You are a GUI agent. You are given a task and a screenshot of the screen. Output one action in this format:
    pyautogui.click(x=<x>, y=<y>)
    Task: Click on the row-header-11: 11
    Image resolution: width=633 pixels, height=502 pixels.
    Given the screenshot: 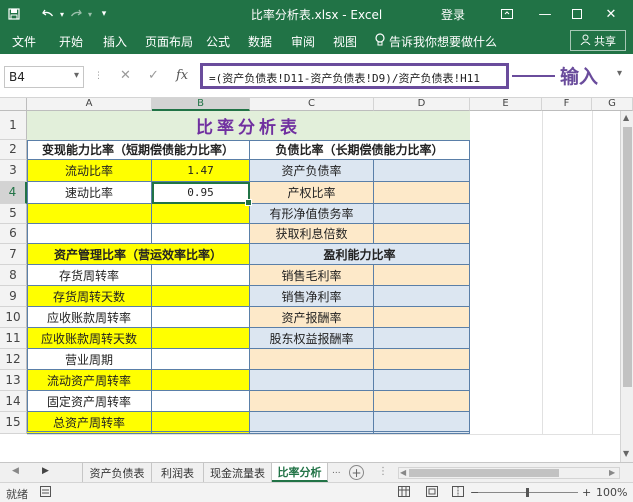 What is the action you would take?
    pyautogui.click(x=13, y=338)
    